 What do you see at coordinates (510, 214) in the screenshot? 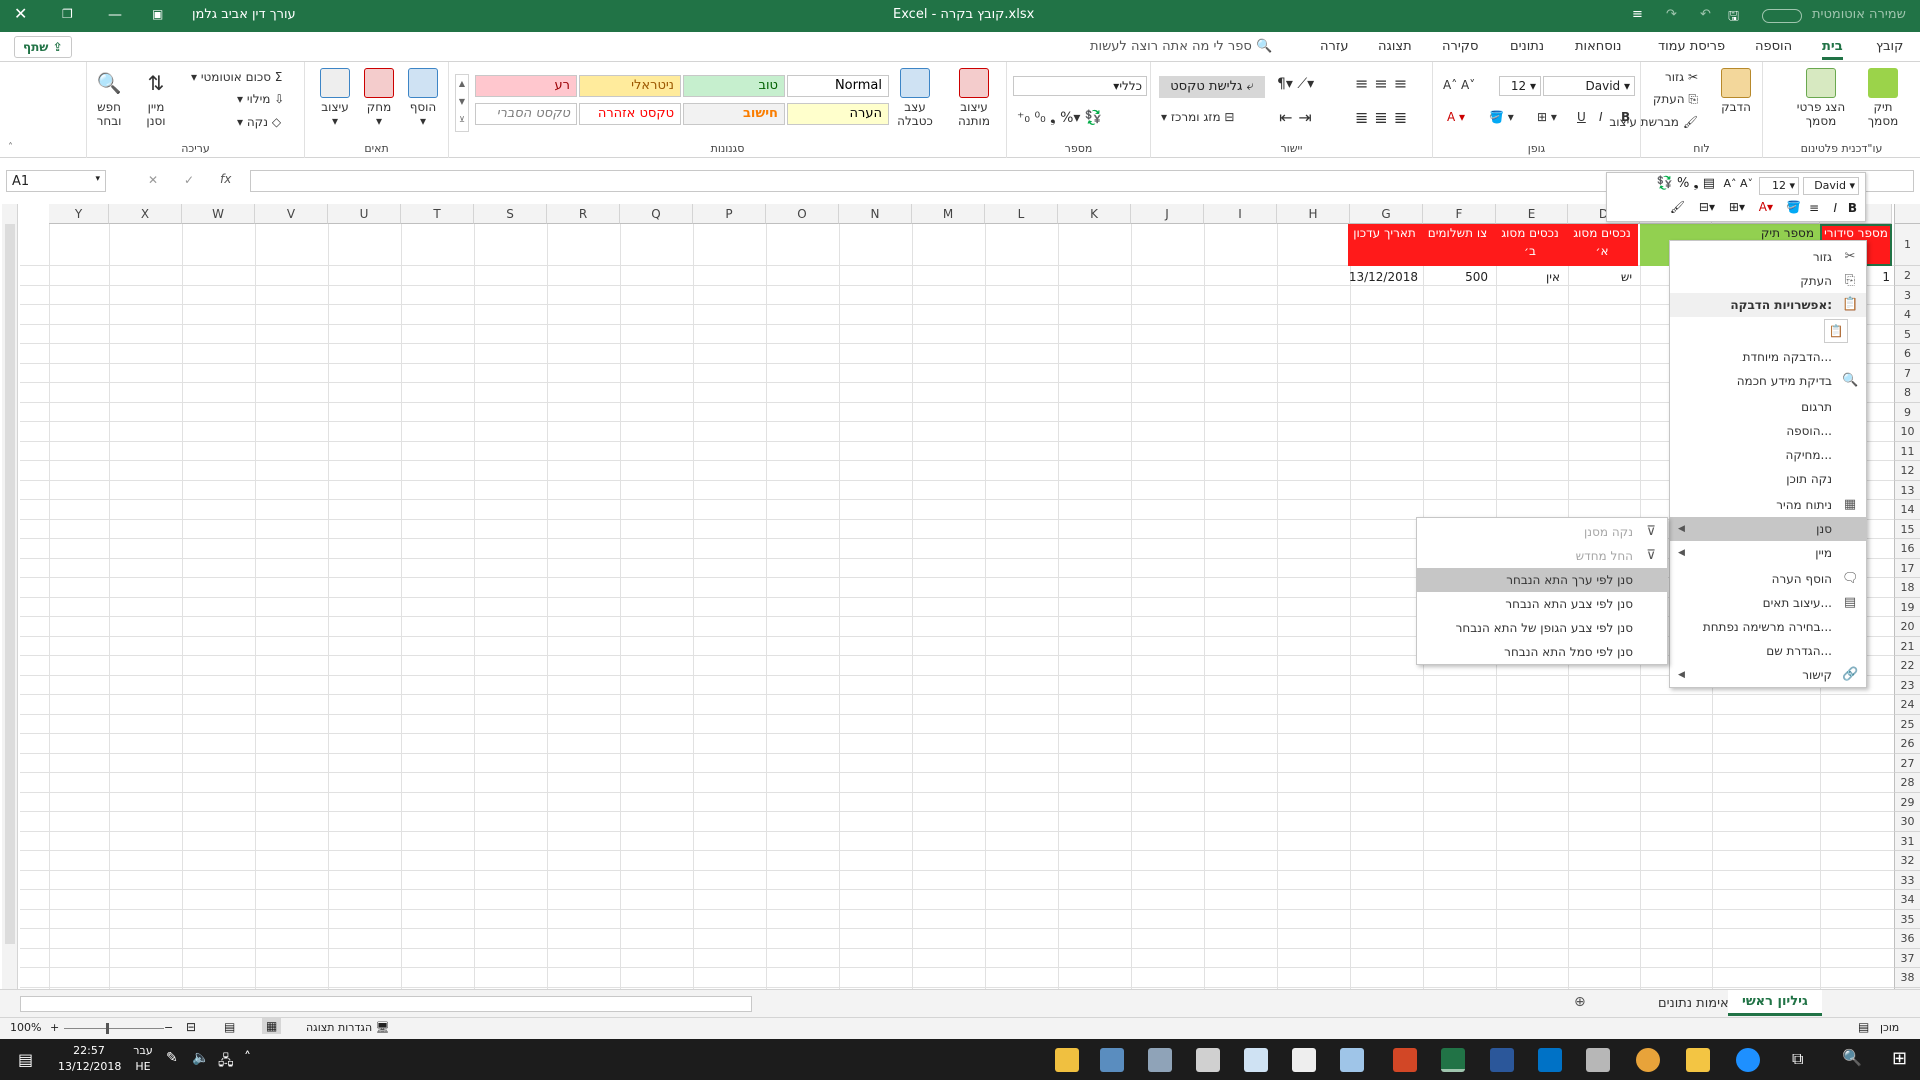
I see `column-header-S: S` at bounding box center [510, 214].